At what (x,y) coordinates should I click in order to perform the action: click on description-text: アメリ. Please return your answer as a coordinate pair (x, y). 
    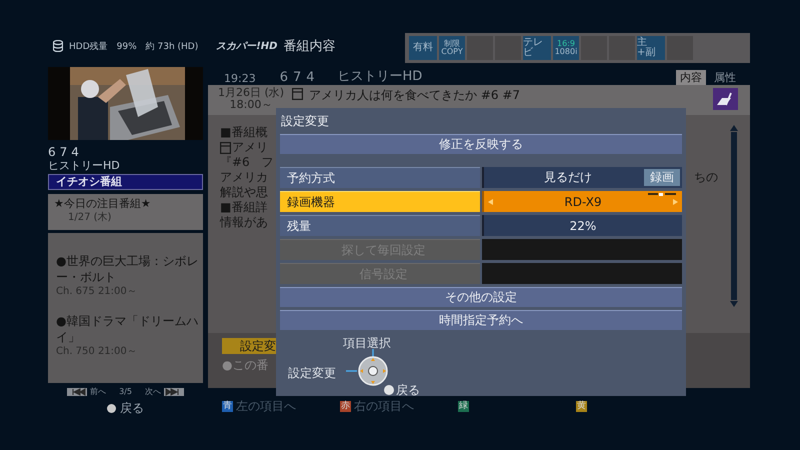
    Looking at the image, I should click on (250, 147).